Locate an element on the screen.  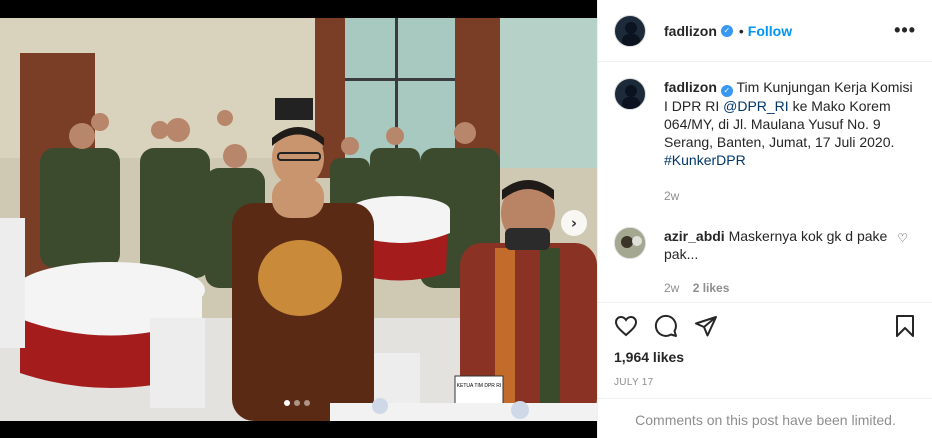
hashtag-link: #KunkerDPR is located at coordinates (705, 160).